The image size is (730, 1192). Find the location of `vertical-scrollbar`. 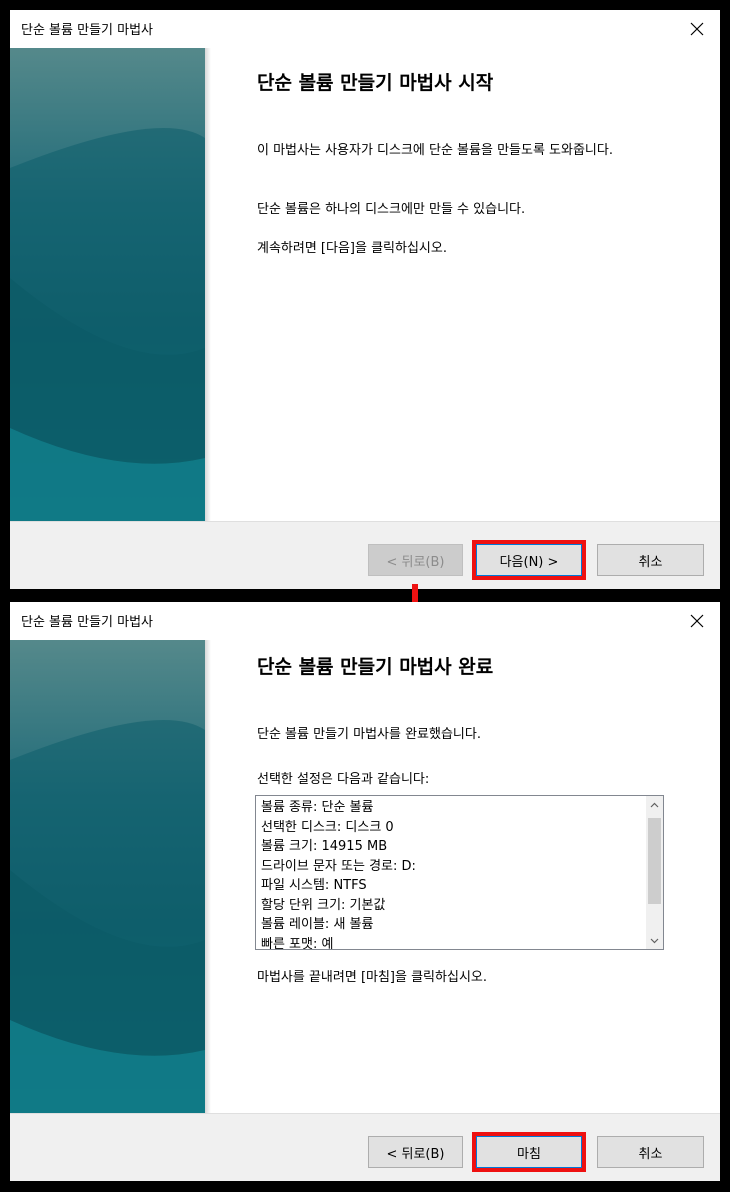

vertical-scrollbar is located at coordinates (654, 872).